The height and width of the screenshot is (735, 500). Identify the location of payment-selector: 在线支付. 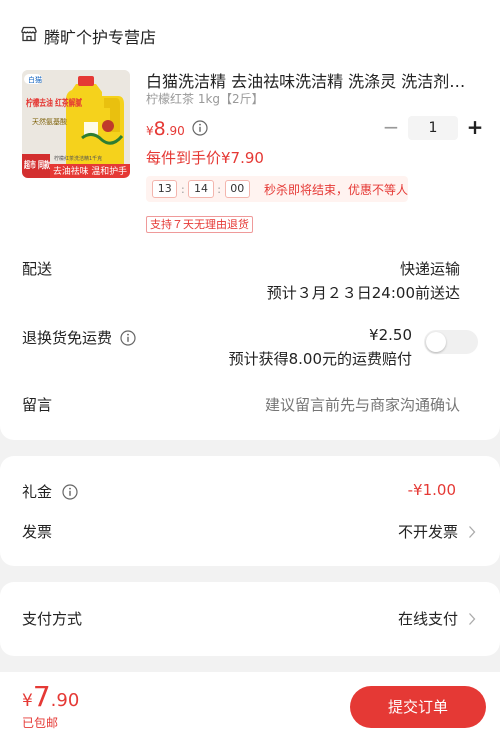
(437, 618).